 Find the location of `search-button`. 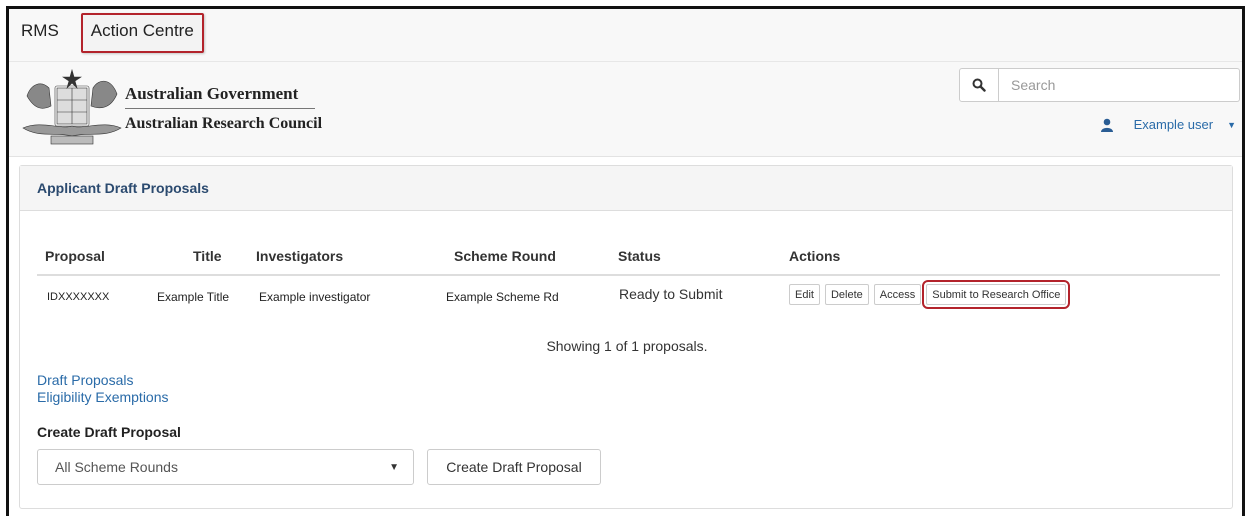

search-button is located at coordinates (979, 85).